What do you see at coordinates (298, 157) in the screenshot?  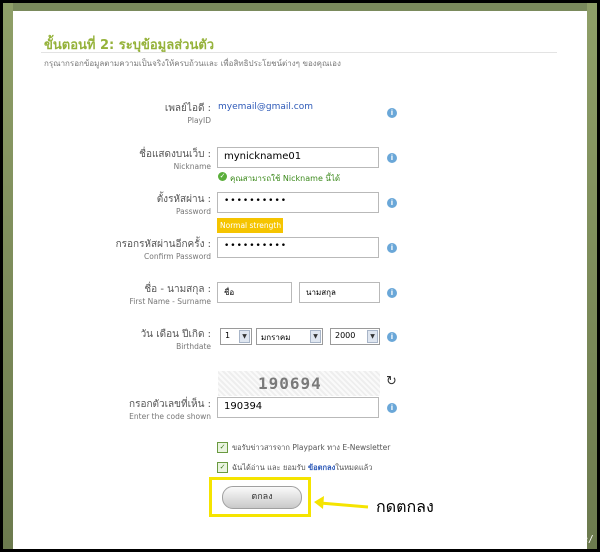 I see `nickname-input: mynickname01` at bounding box center [298, 157].